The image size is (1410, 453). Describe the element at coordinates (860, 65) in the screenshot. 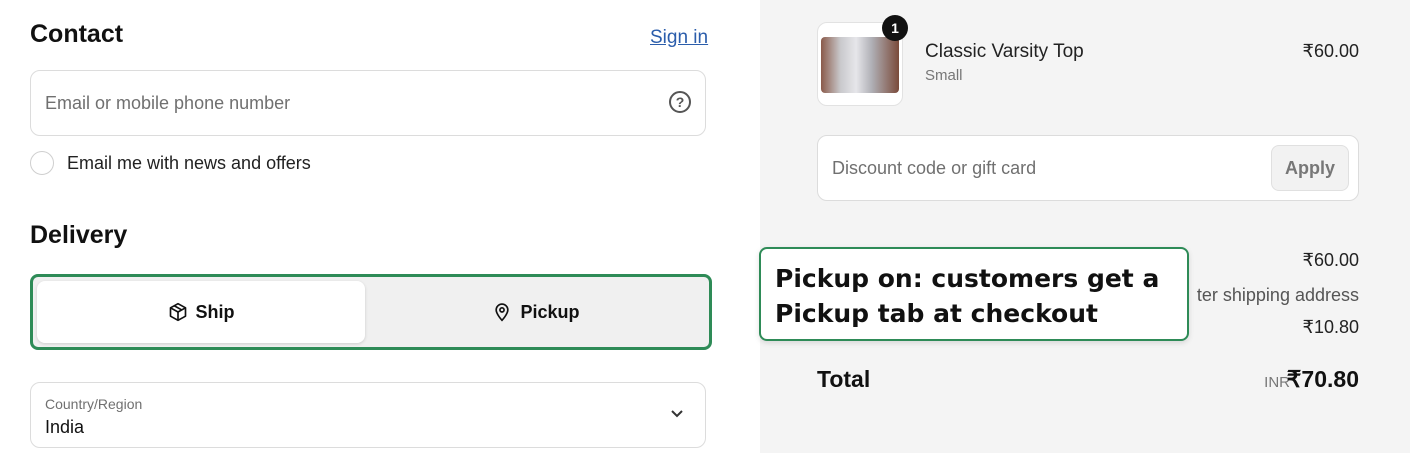

I see `product-image` at that location.